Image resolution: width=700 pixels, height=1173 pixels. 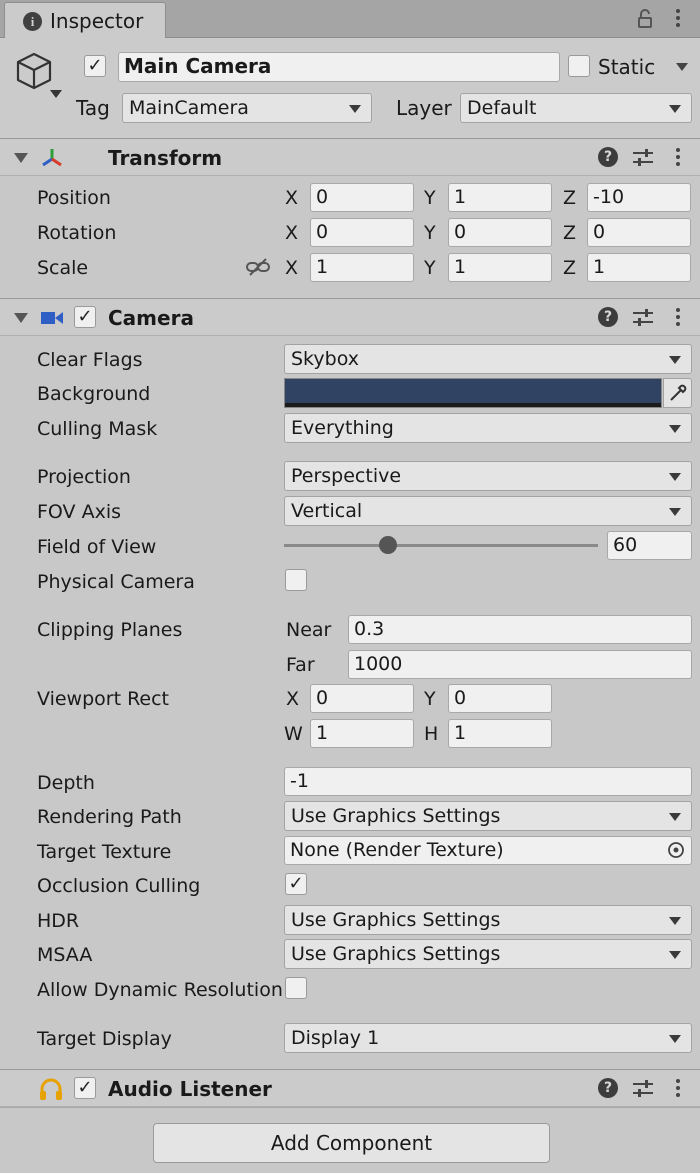 What do you see at coordinates (308, 630) in the screenshot?
I see `near-label: Near` at bounding box center [308, 630].